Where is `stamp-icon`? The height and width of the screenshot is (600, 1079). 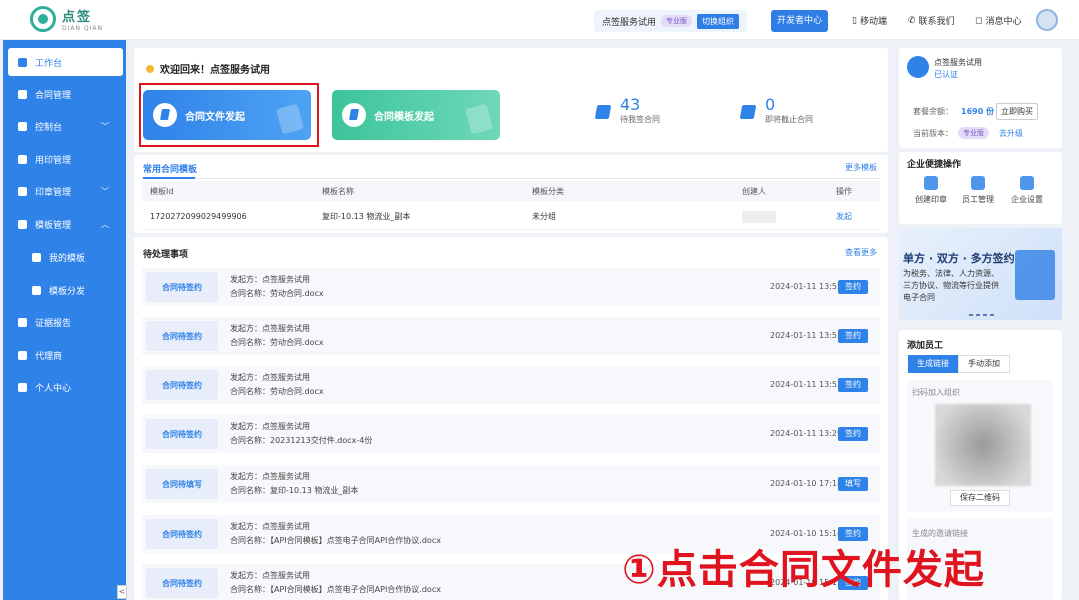
stamp-icon is located at coordinates (22, 191).